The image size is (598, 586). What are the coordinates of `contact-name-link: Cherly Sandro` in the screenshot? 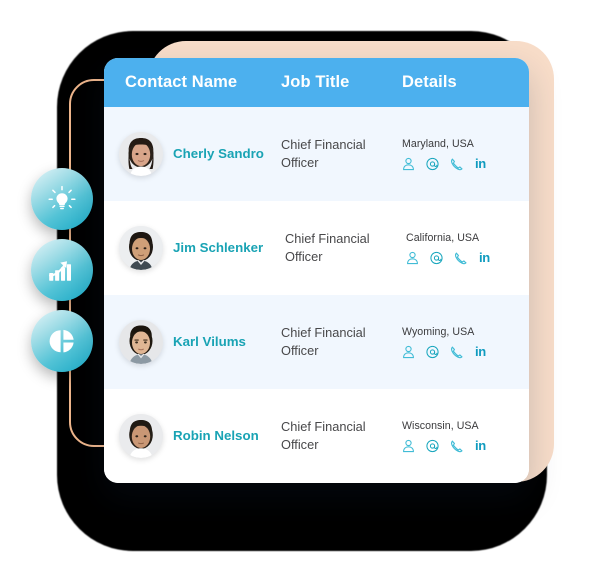 It's located at (218, 154).